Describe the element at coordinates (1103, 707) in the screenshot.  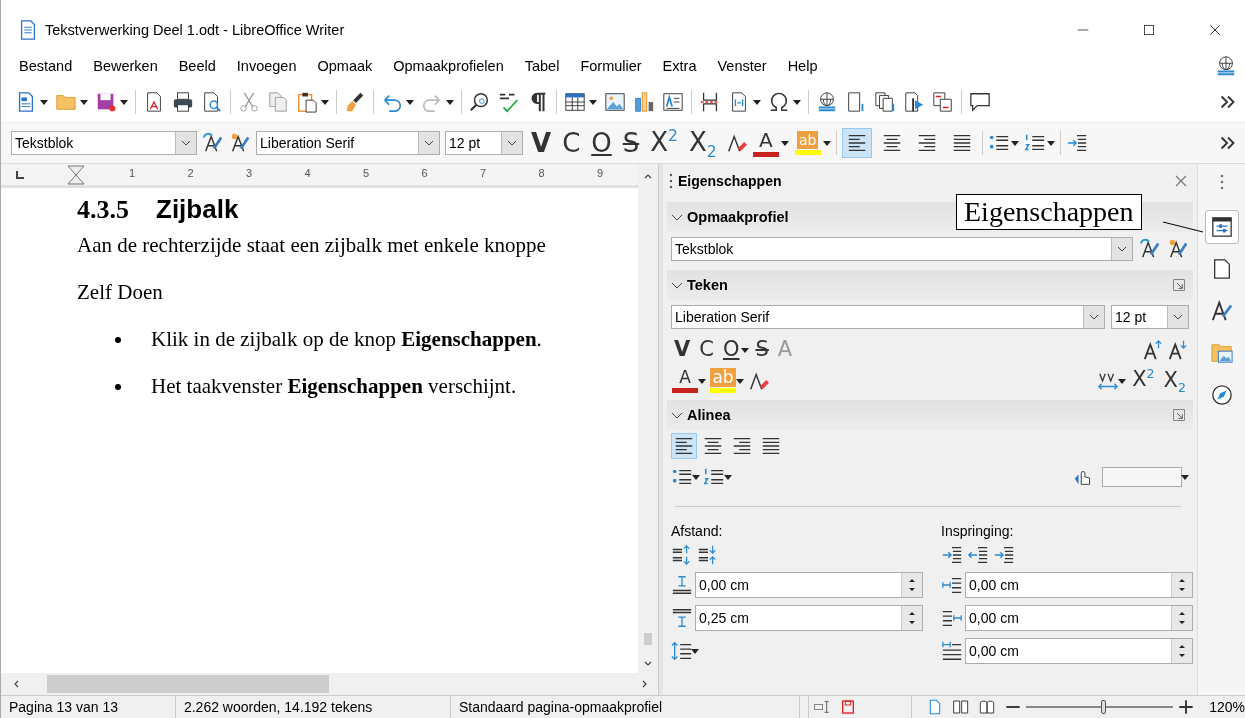
I see `slider-thumb` at that location.